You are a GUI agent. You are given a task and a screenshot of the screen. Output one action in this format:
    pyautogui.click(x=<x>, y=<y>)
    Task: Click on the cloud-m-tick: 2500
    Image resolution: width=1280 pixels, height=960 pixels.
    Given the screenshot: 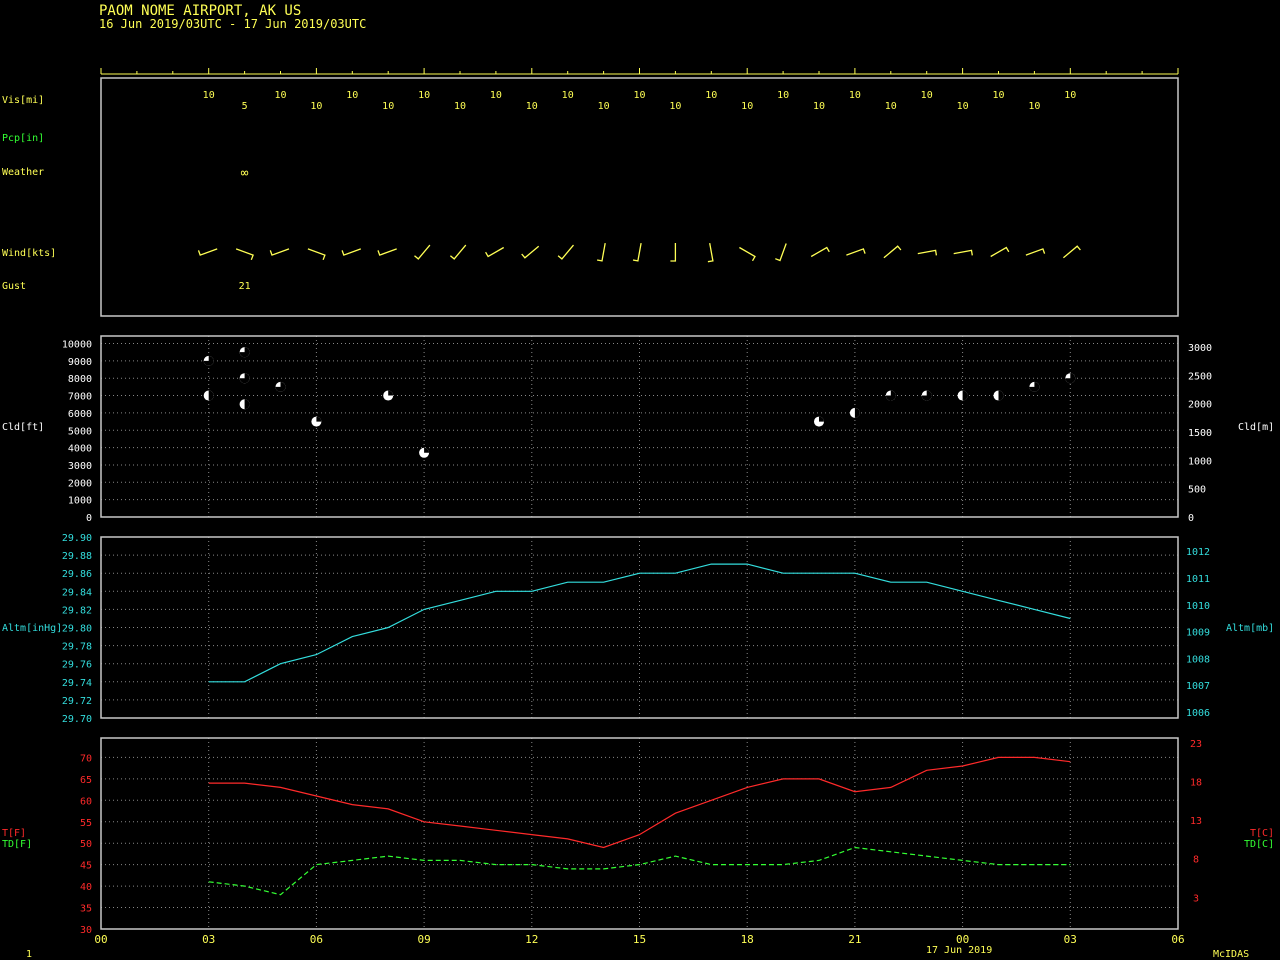 What is the action you would take?
    pyautogui.click(x=1200, y=376)
    